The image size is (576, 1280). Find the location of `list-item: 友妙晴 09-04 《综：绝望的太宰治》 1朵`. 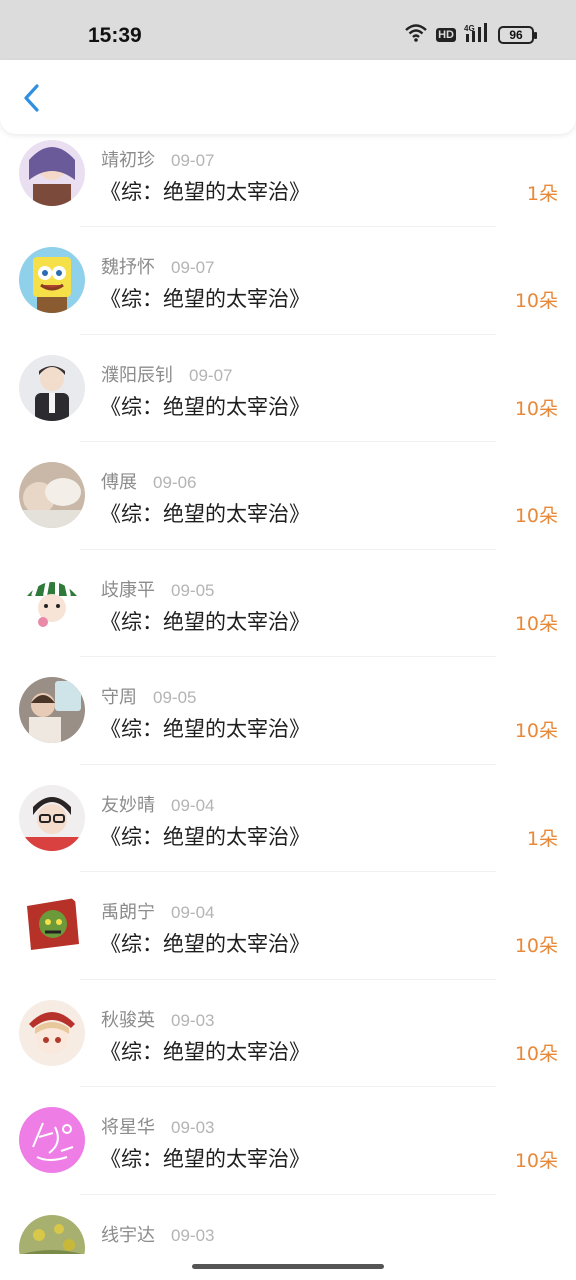

list-item: 友妙晴 09-04 《综：绝望的太宰治》 1朵 is located at coordinates (288, 818).